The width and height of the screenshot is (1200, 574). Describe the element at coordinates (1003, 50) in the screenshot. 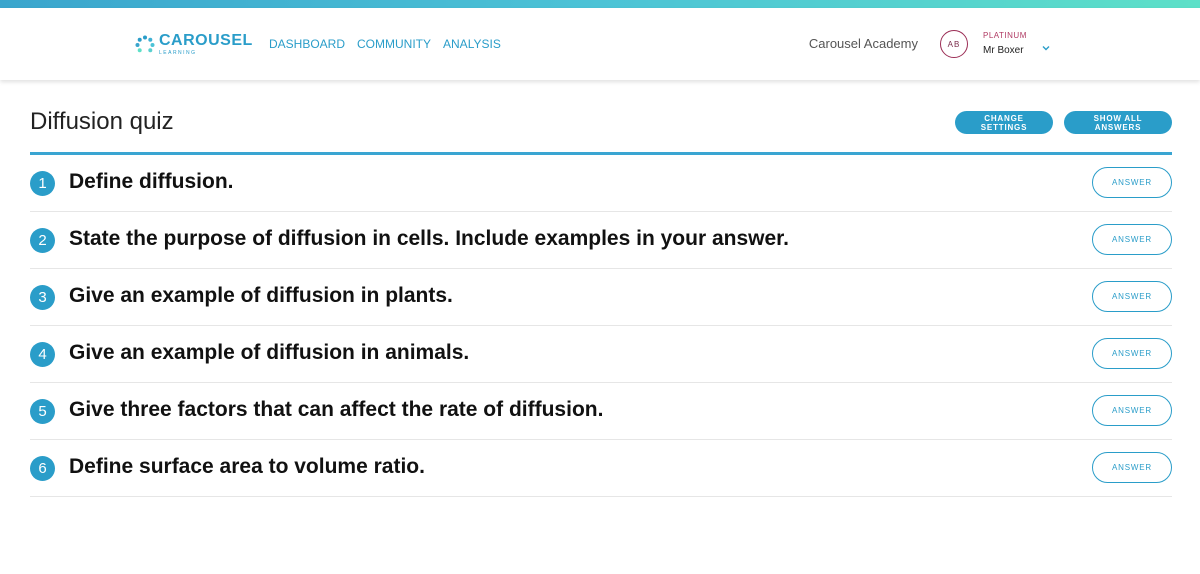

I see `user-name: Mr Boxer` at that location.